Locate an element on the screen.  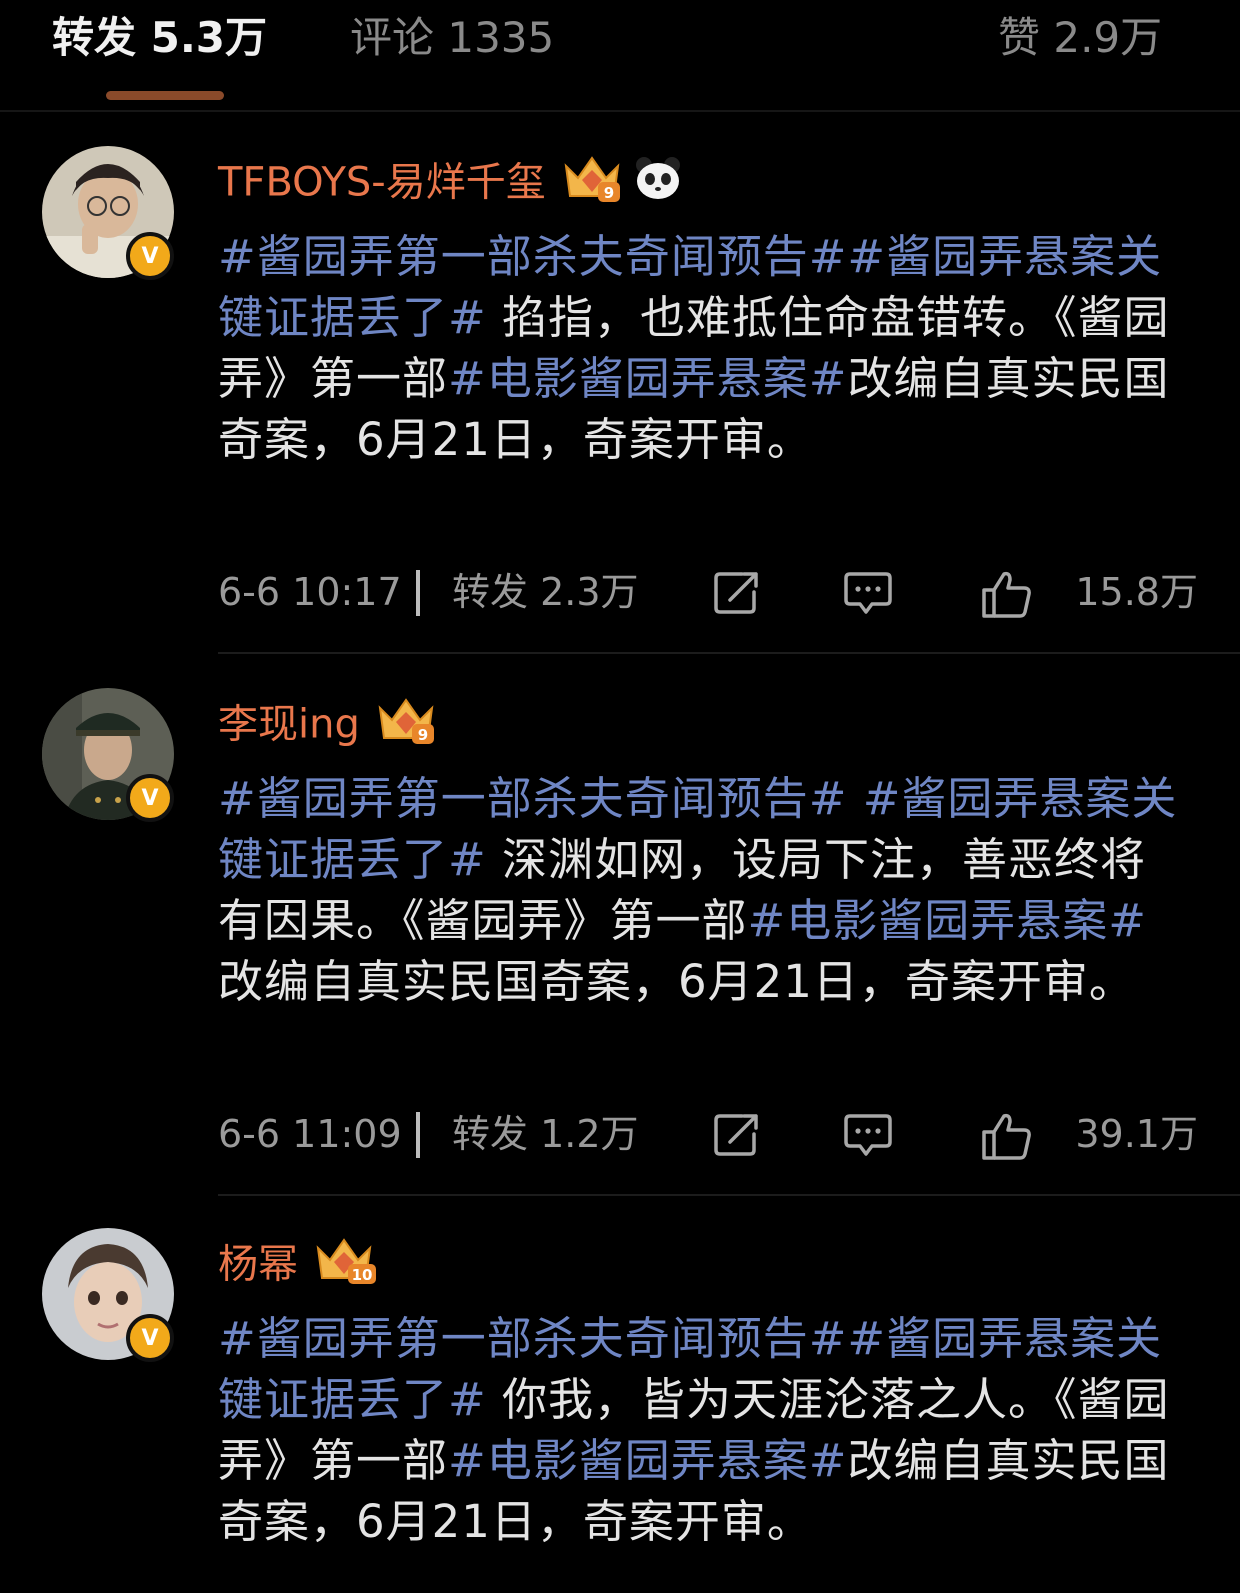
username-row: 杨幂 10 is located at coordinates (298, 1266).